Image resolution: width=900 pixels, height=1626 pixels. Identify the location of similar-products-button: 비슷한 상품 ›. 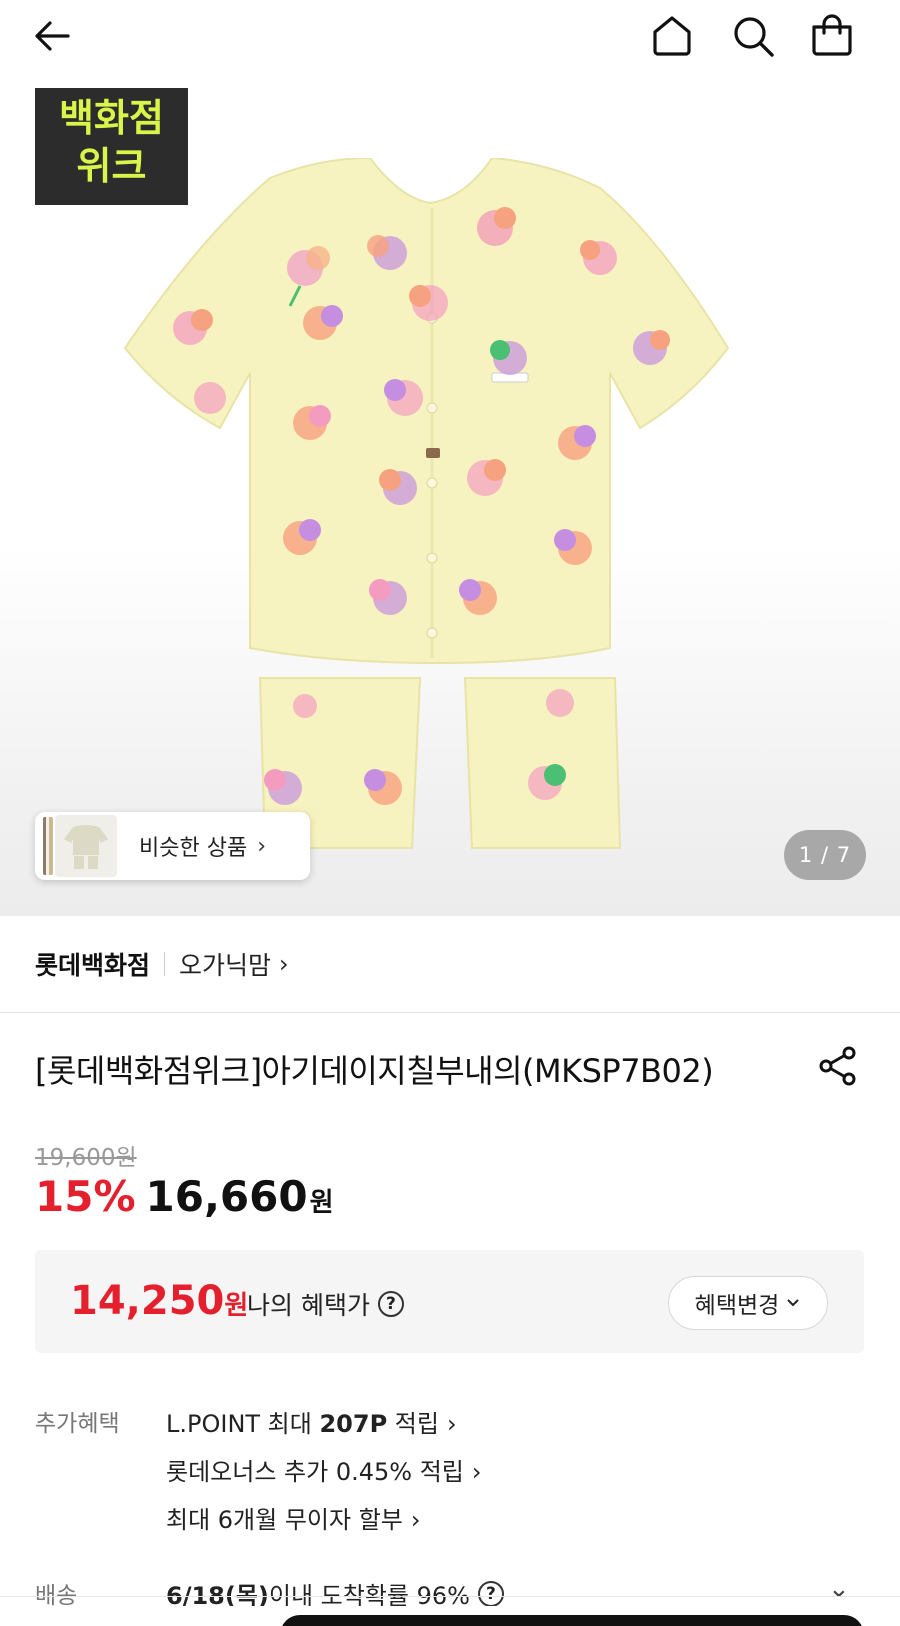
(172, 846).